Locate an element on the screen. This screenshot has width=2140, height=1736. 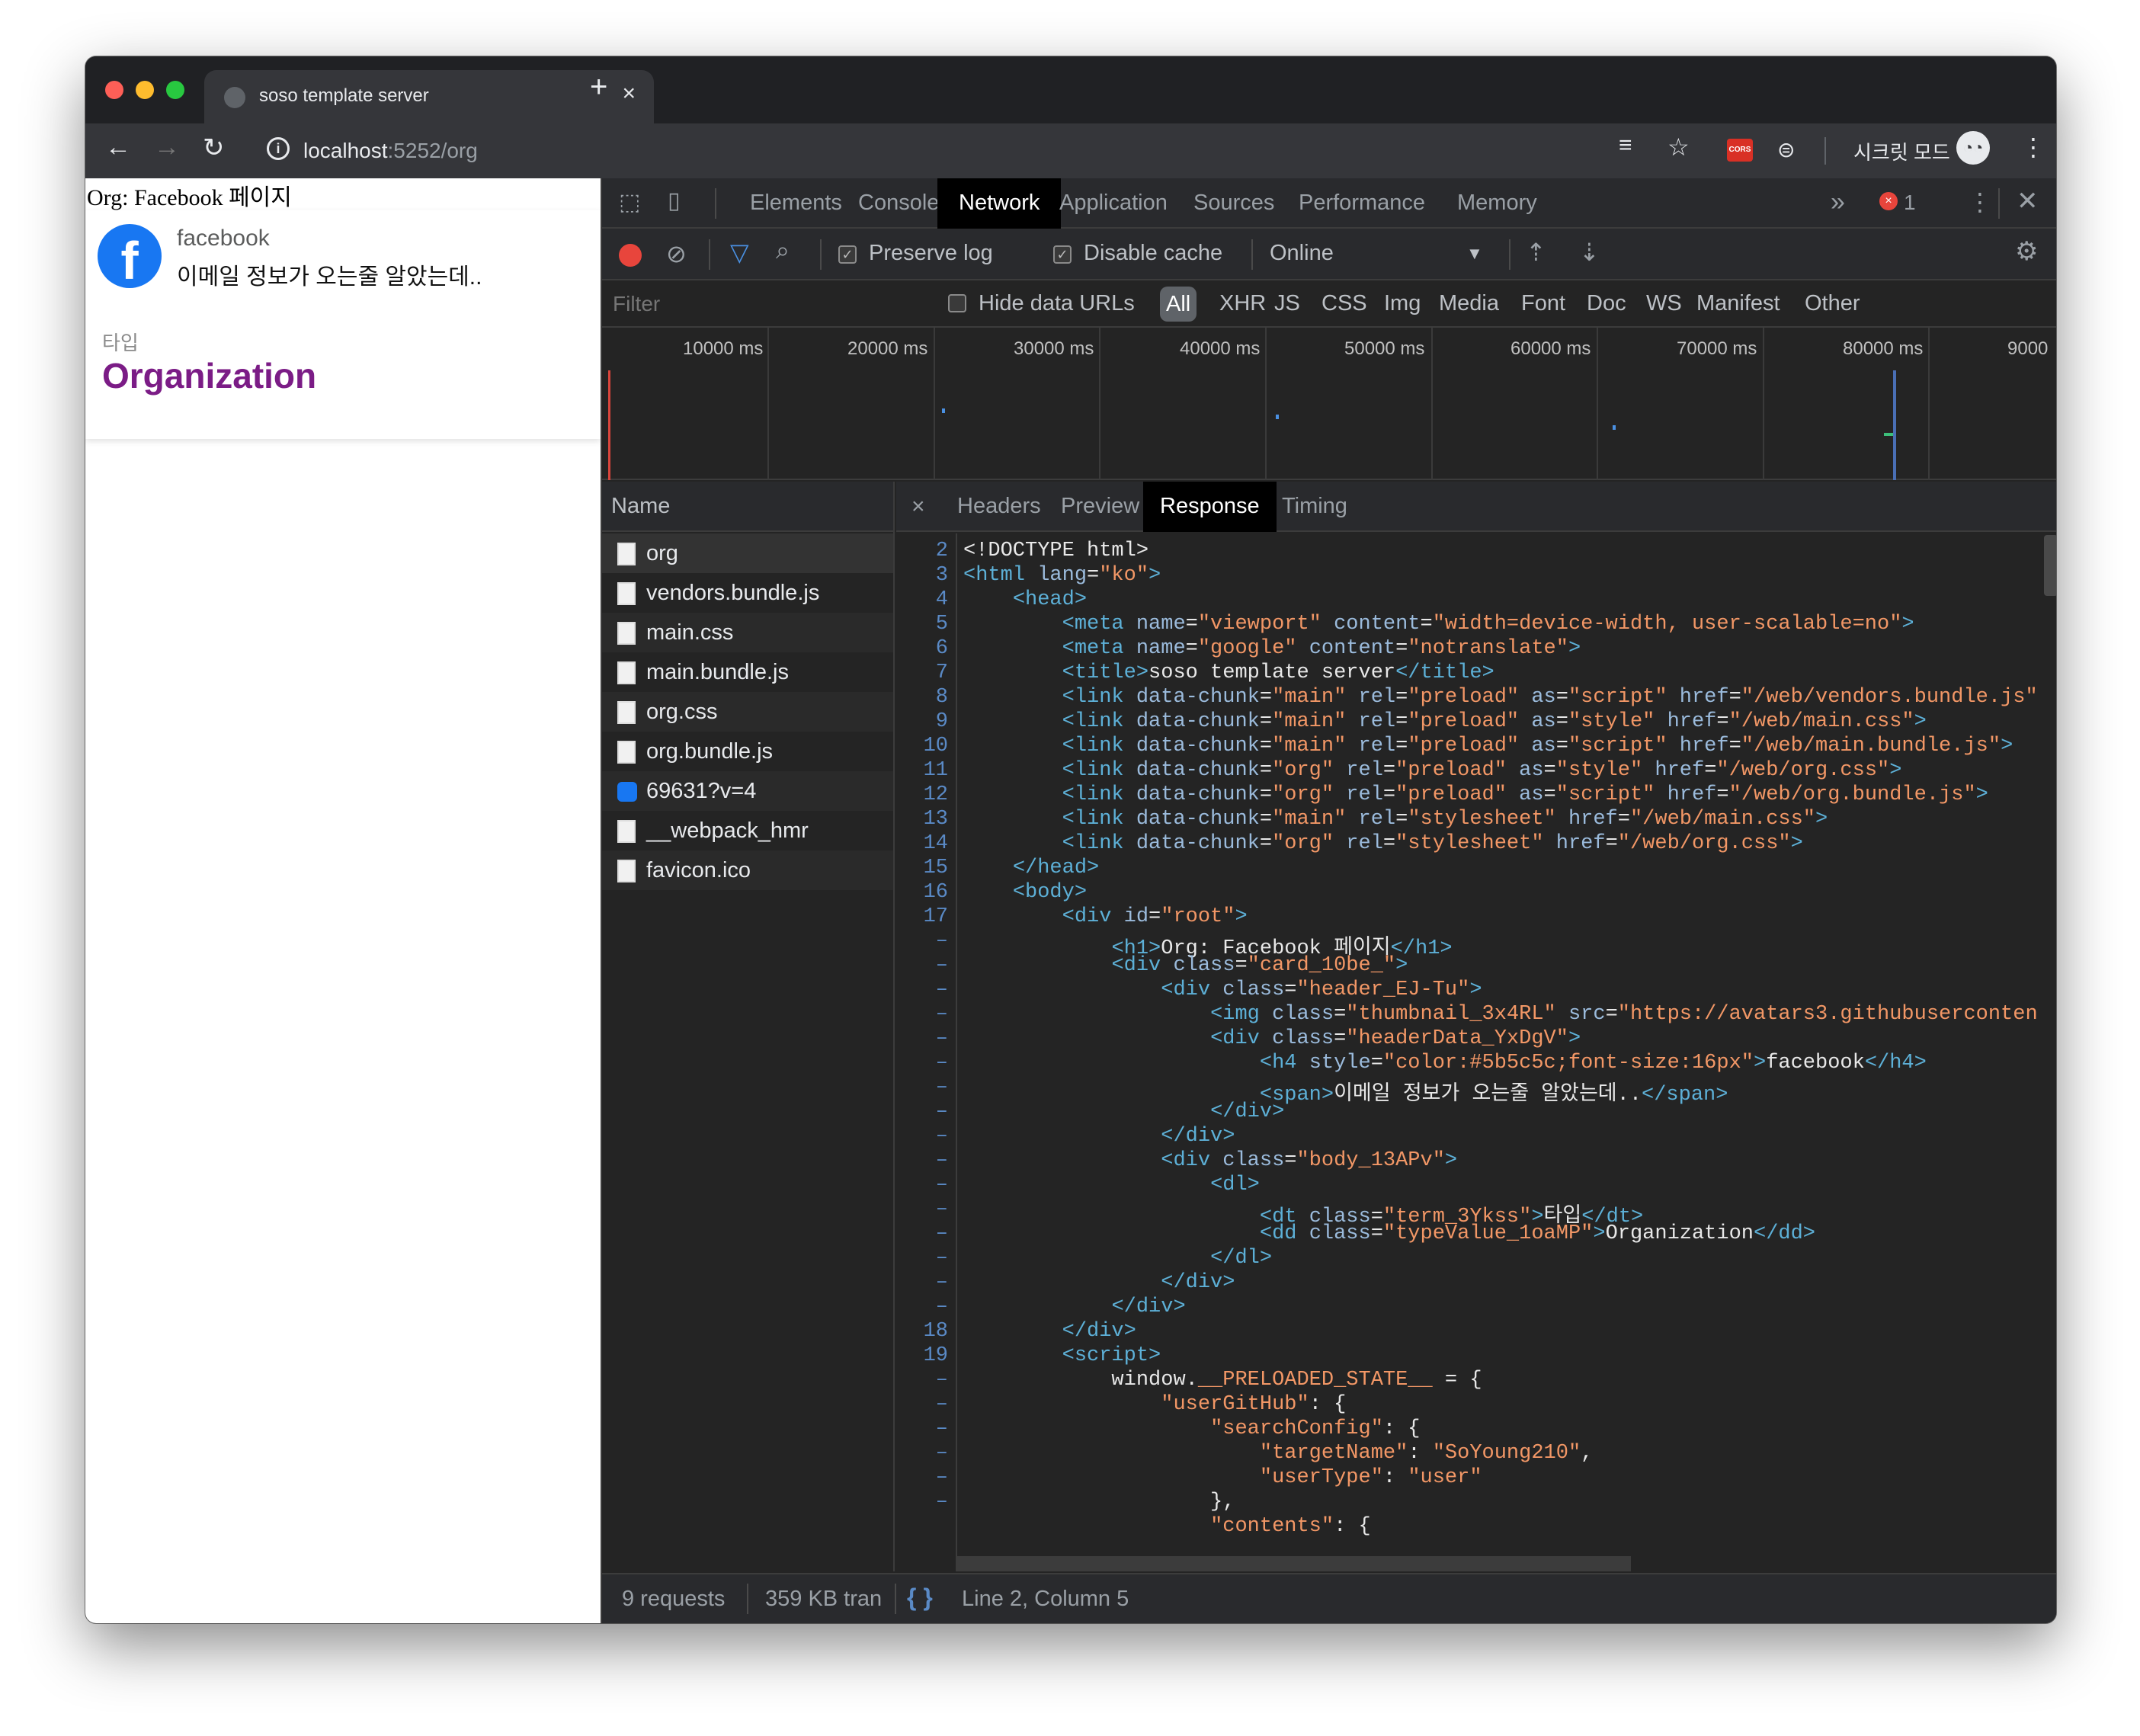
tab-application: Application is located at coordinates (1113, 204).